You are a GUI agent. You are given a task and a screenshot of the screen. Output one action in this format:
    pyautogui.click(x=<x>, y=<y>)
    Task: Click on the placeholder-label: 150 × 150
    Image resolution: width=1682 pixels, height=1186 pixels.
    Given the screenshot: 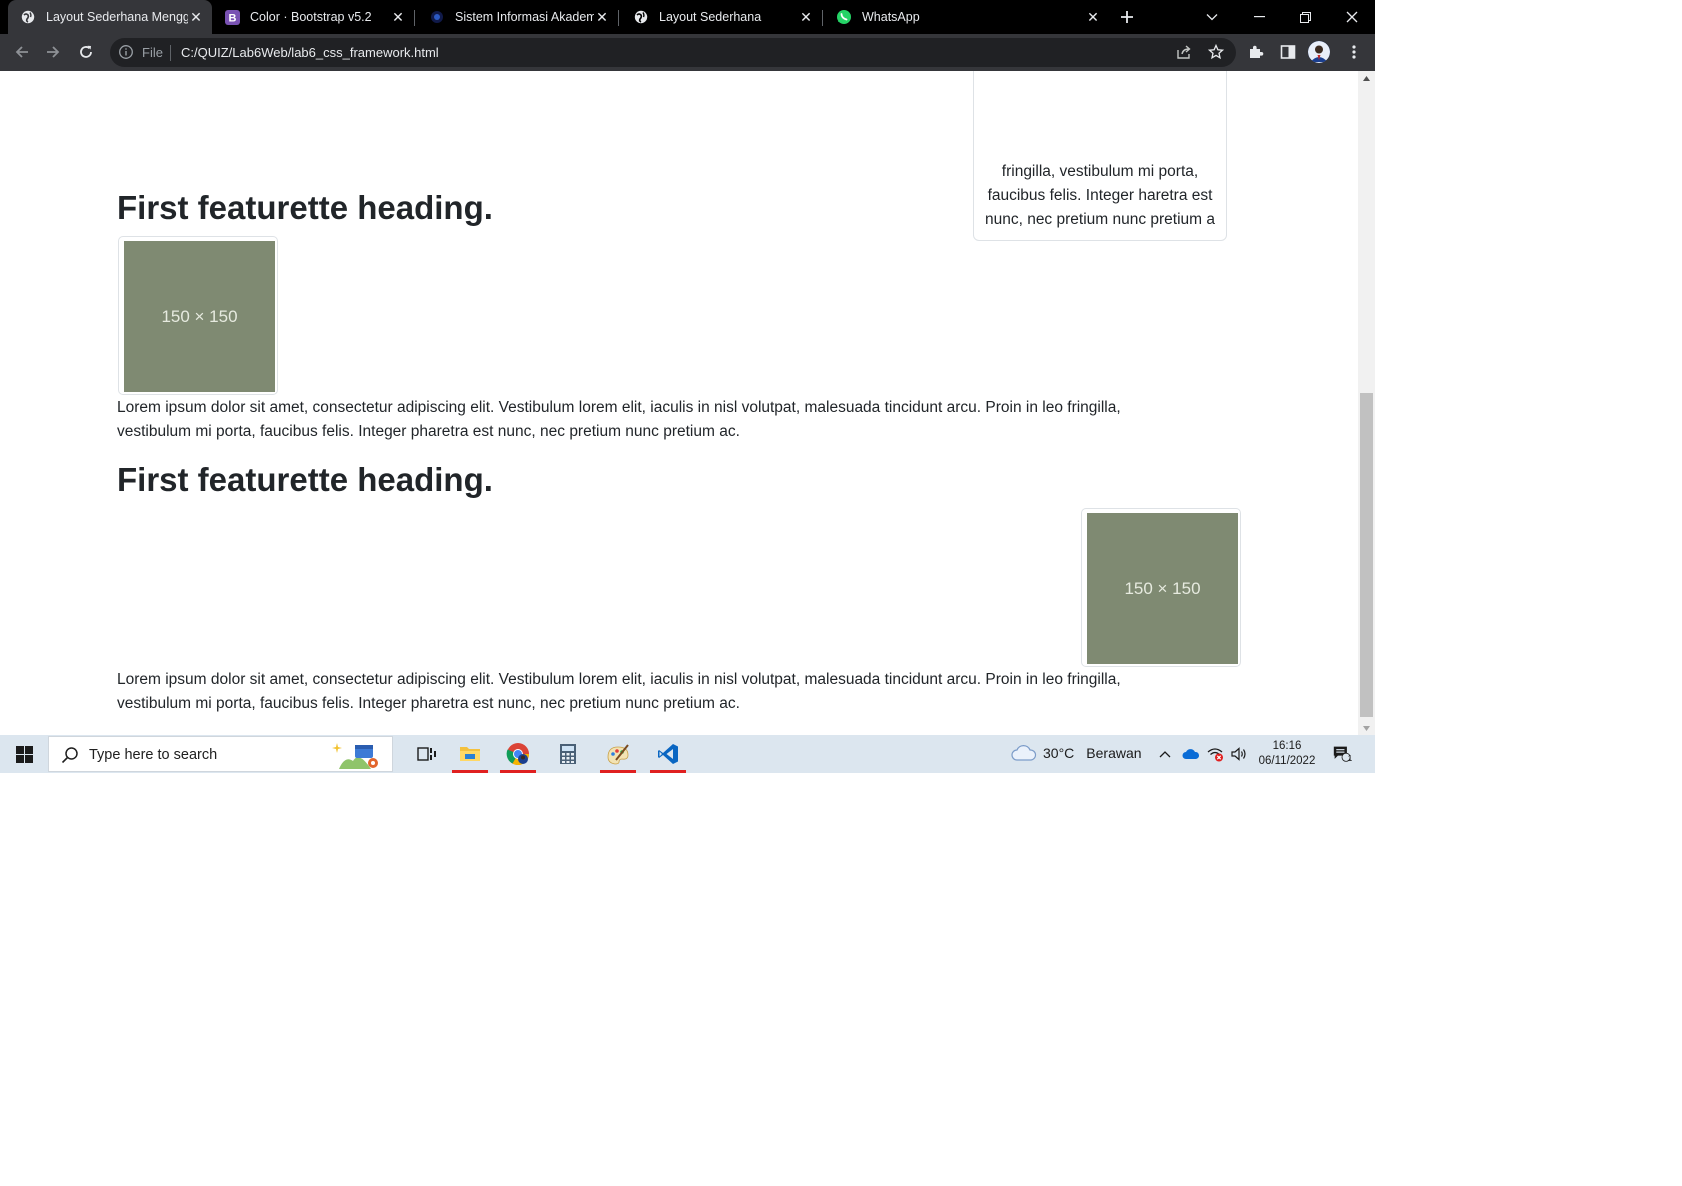 What is the action you would take?
    pyautogui.click(x=199, y=316)
    